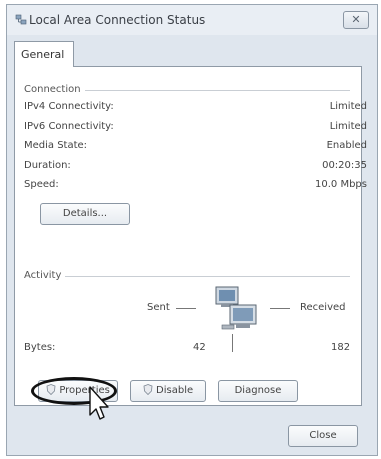 The image size is (381, 459). What do you see at coordinates (348, 126) in the screenshot?
I see `ipv6-value: Limited` at bounding box center [348, 126].